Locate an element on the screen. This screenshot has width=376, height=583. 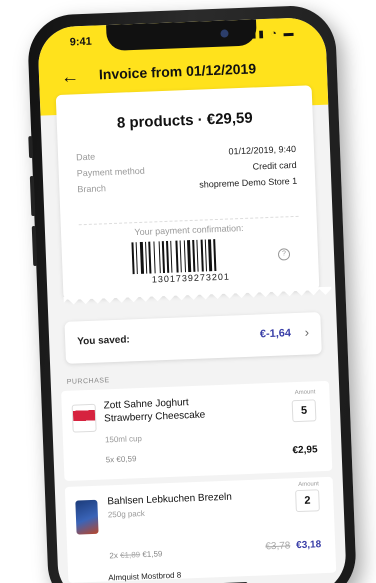
unit-prefix: 5x is located at coordinates (110, 460).